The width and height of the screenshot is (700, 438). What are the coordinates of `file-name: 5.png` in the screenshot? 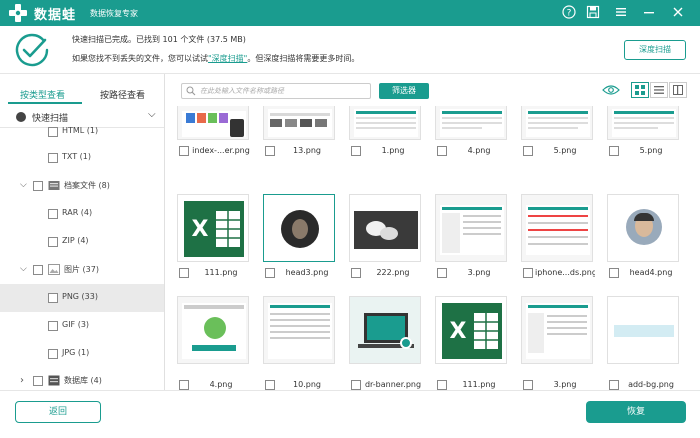 It's located at (651, 150).